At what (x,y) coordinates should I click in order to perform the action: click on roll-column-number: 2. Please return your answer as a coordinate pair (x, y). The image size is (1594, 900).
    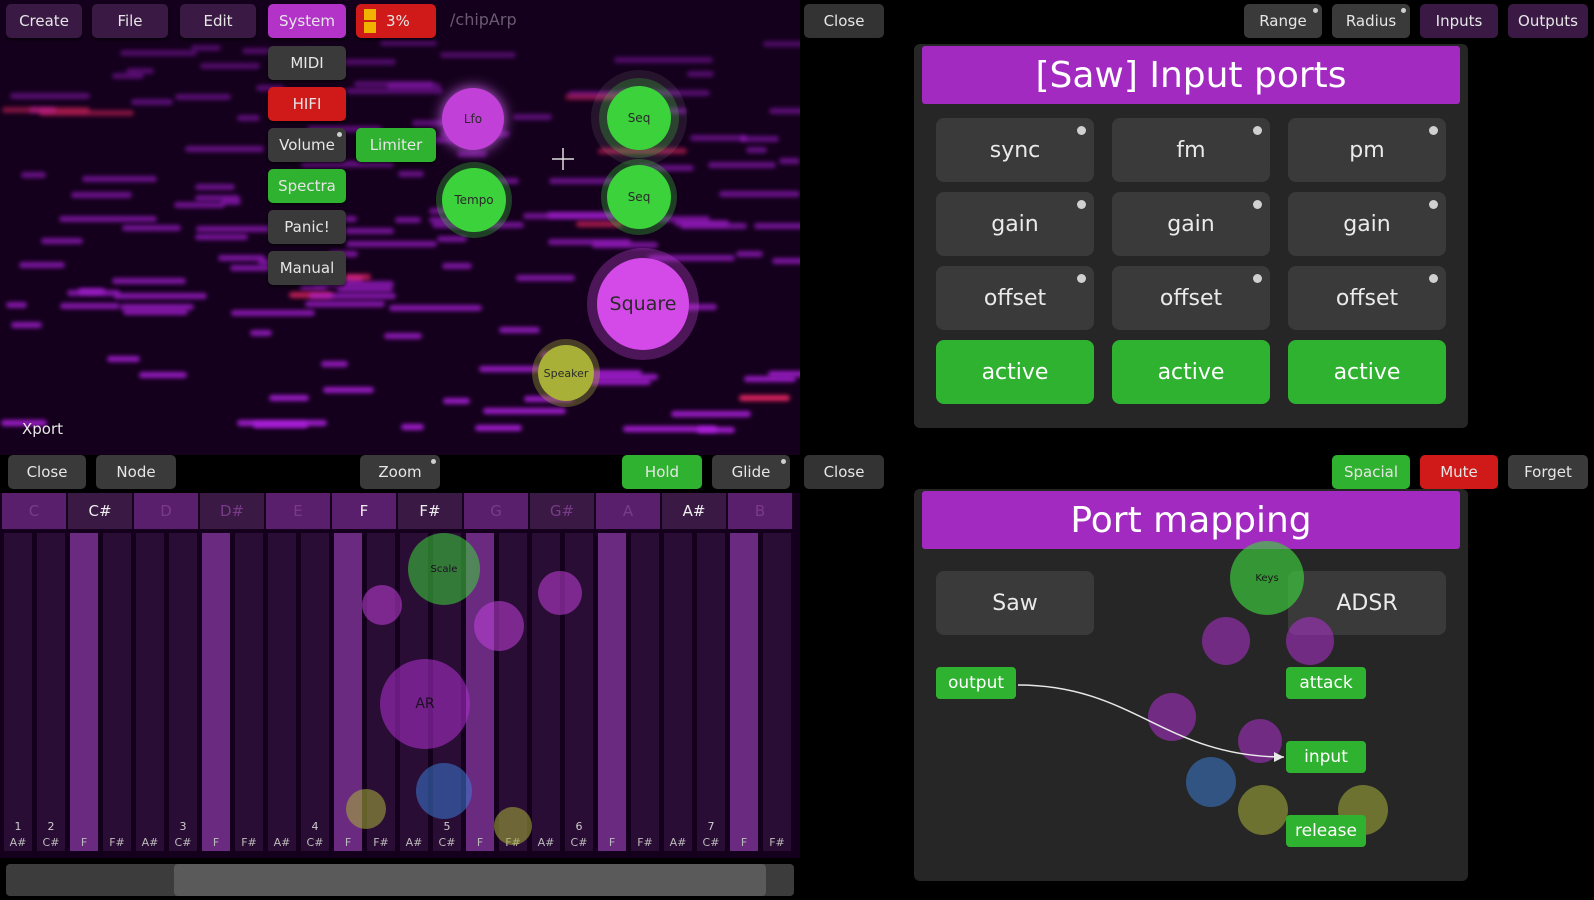
    Looking at the image, I should click on (51, 826).